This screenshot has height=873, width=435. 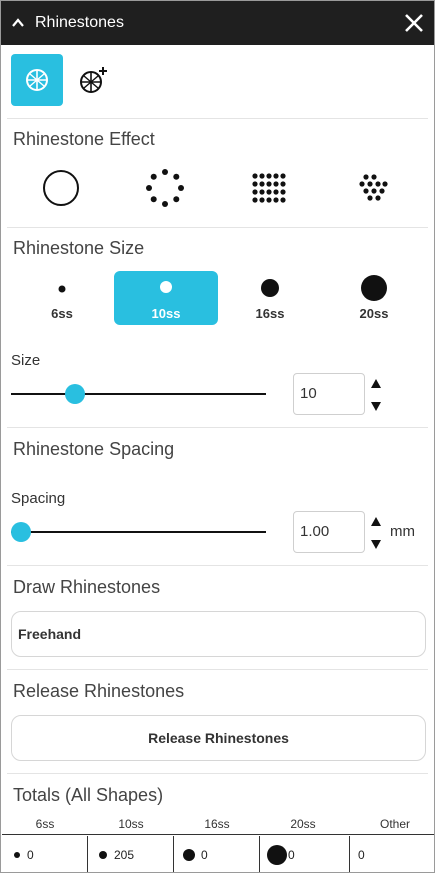 I want to click on totals-section-title: Totals (All Shapes), so click(x=88, y=795).